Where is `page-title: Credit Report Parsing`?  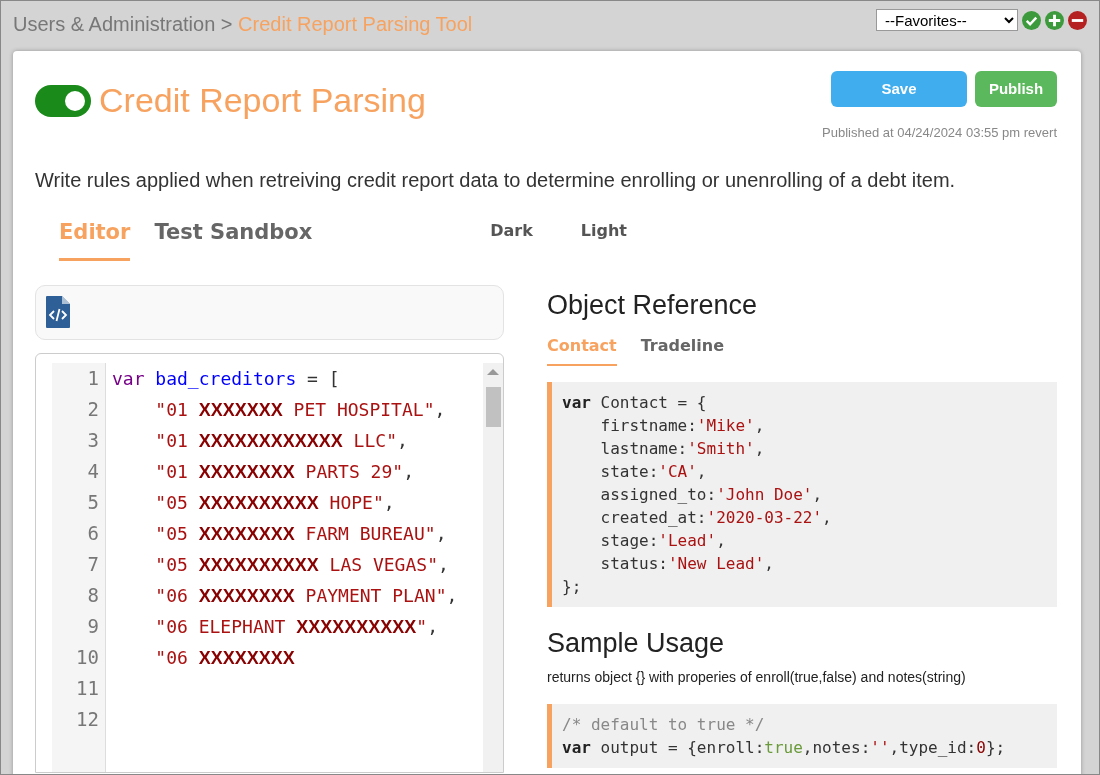 page-title: Credit Report Parsing is located at coordinates (262, 100).